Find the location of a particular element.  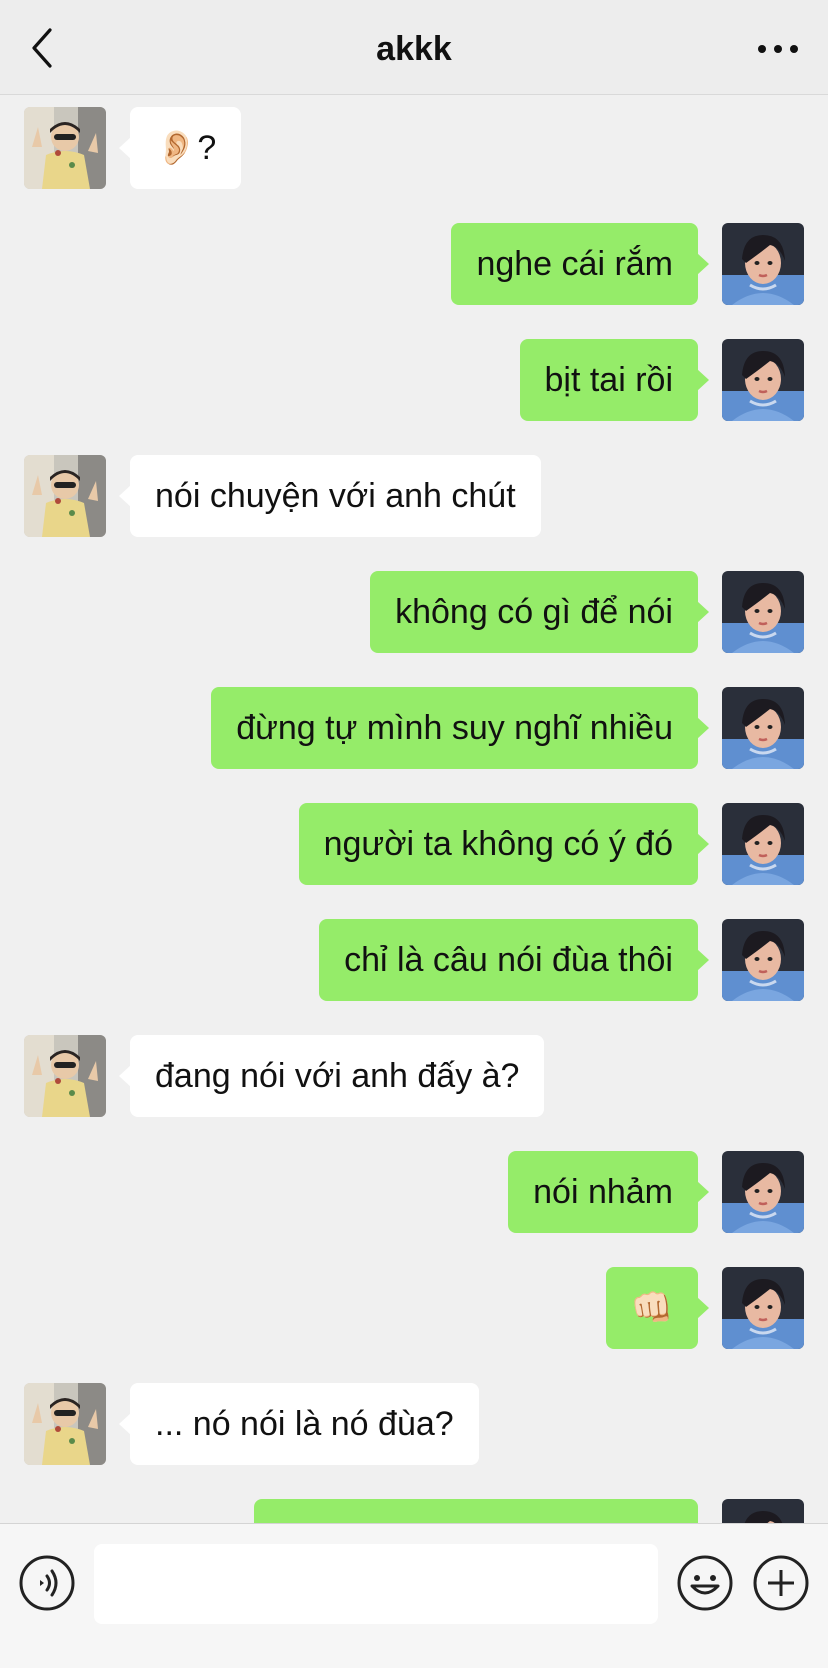

outgoing-message-bubble: 👊🏻 is located at coordinates (657, 1308).